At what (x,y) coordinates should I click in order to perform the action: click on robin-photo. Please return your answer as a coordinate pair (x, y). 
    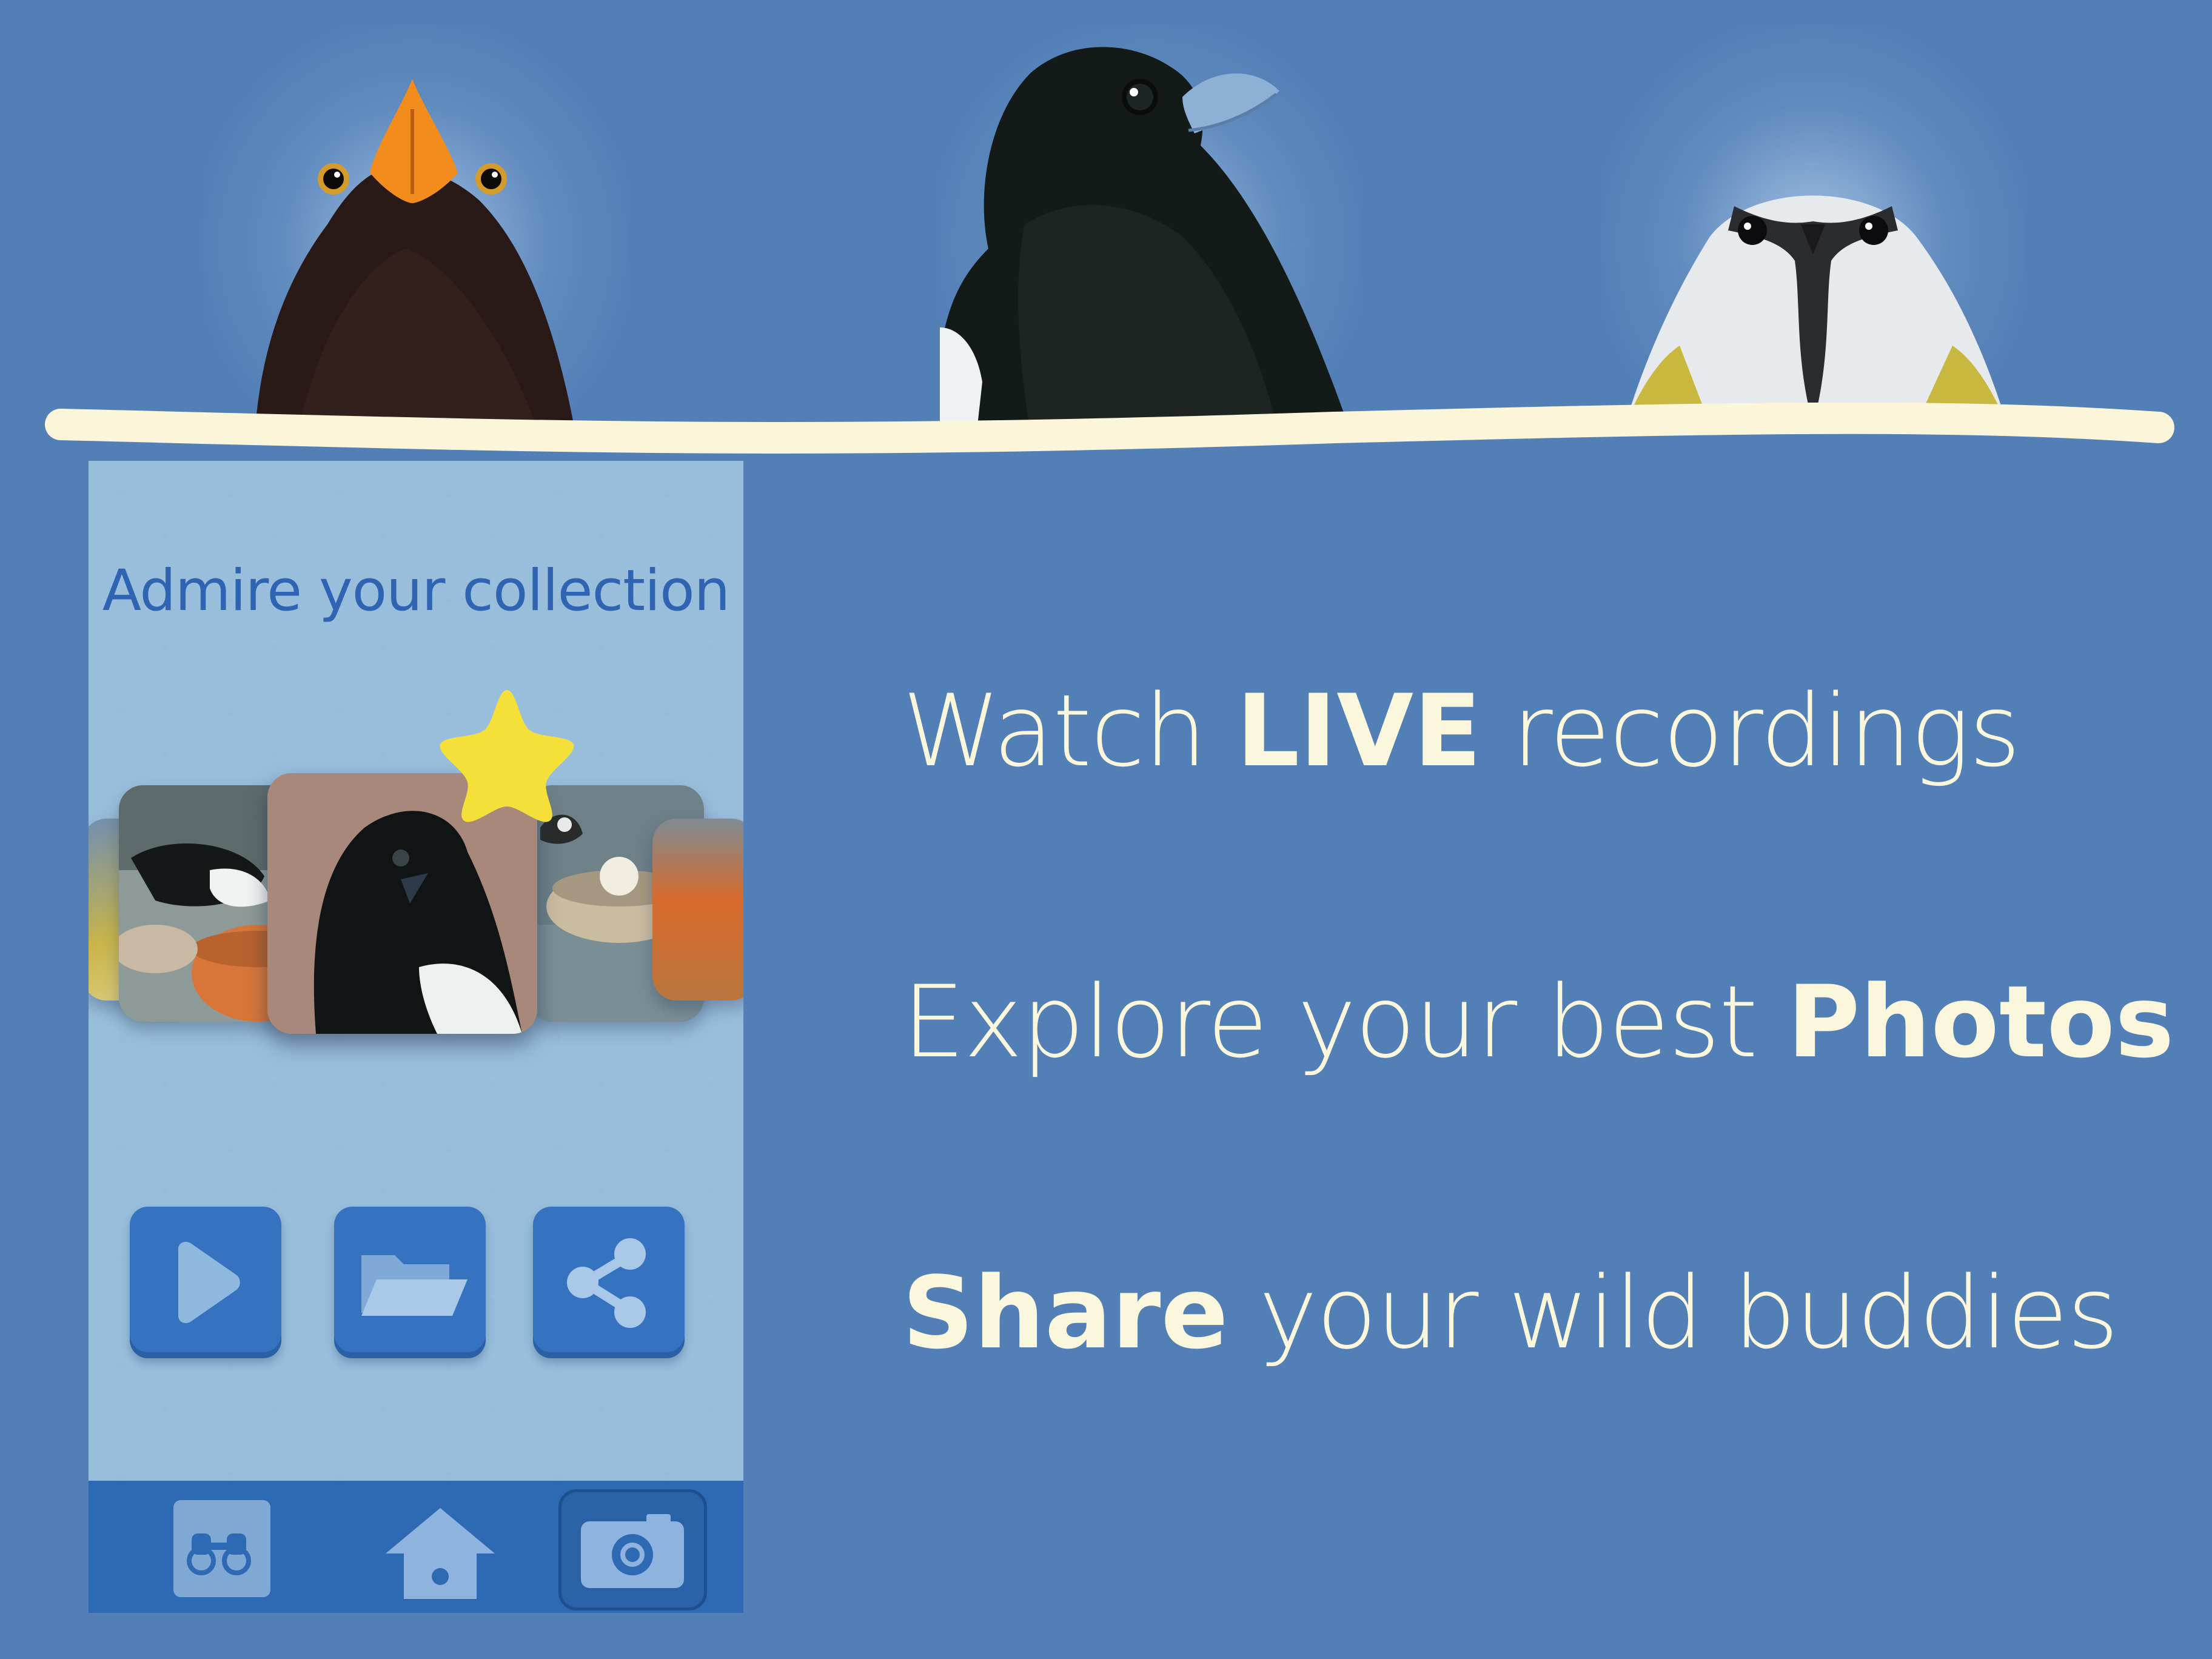
    Looking at the image, I should click on (697, 909).